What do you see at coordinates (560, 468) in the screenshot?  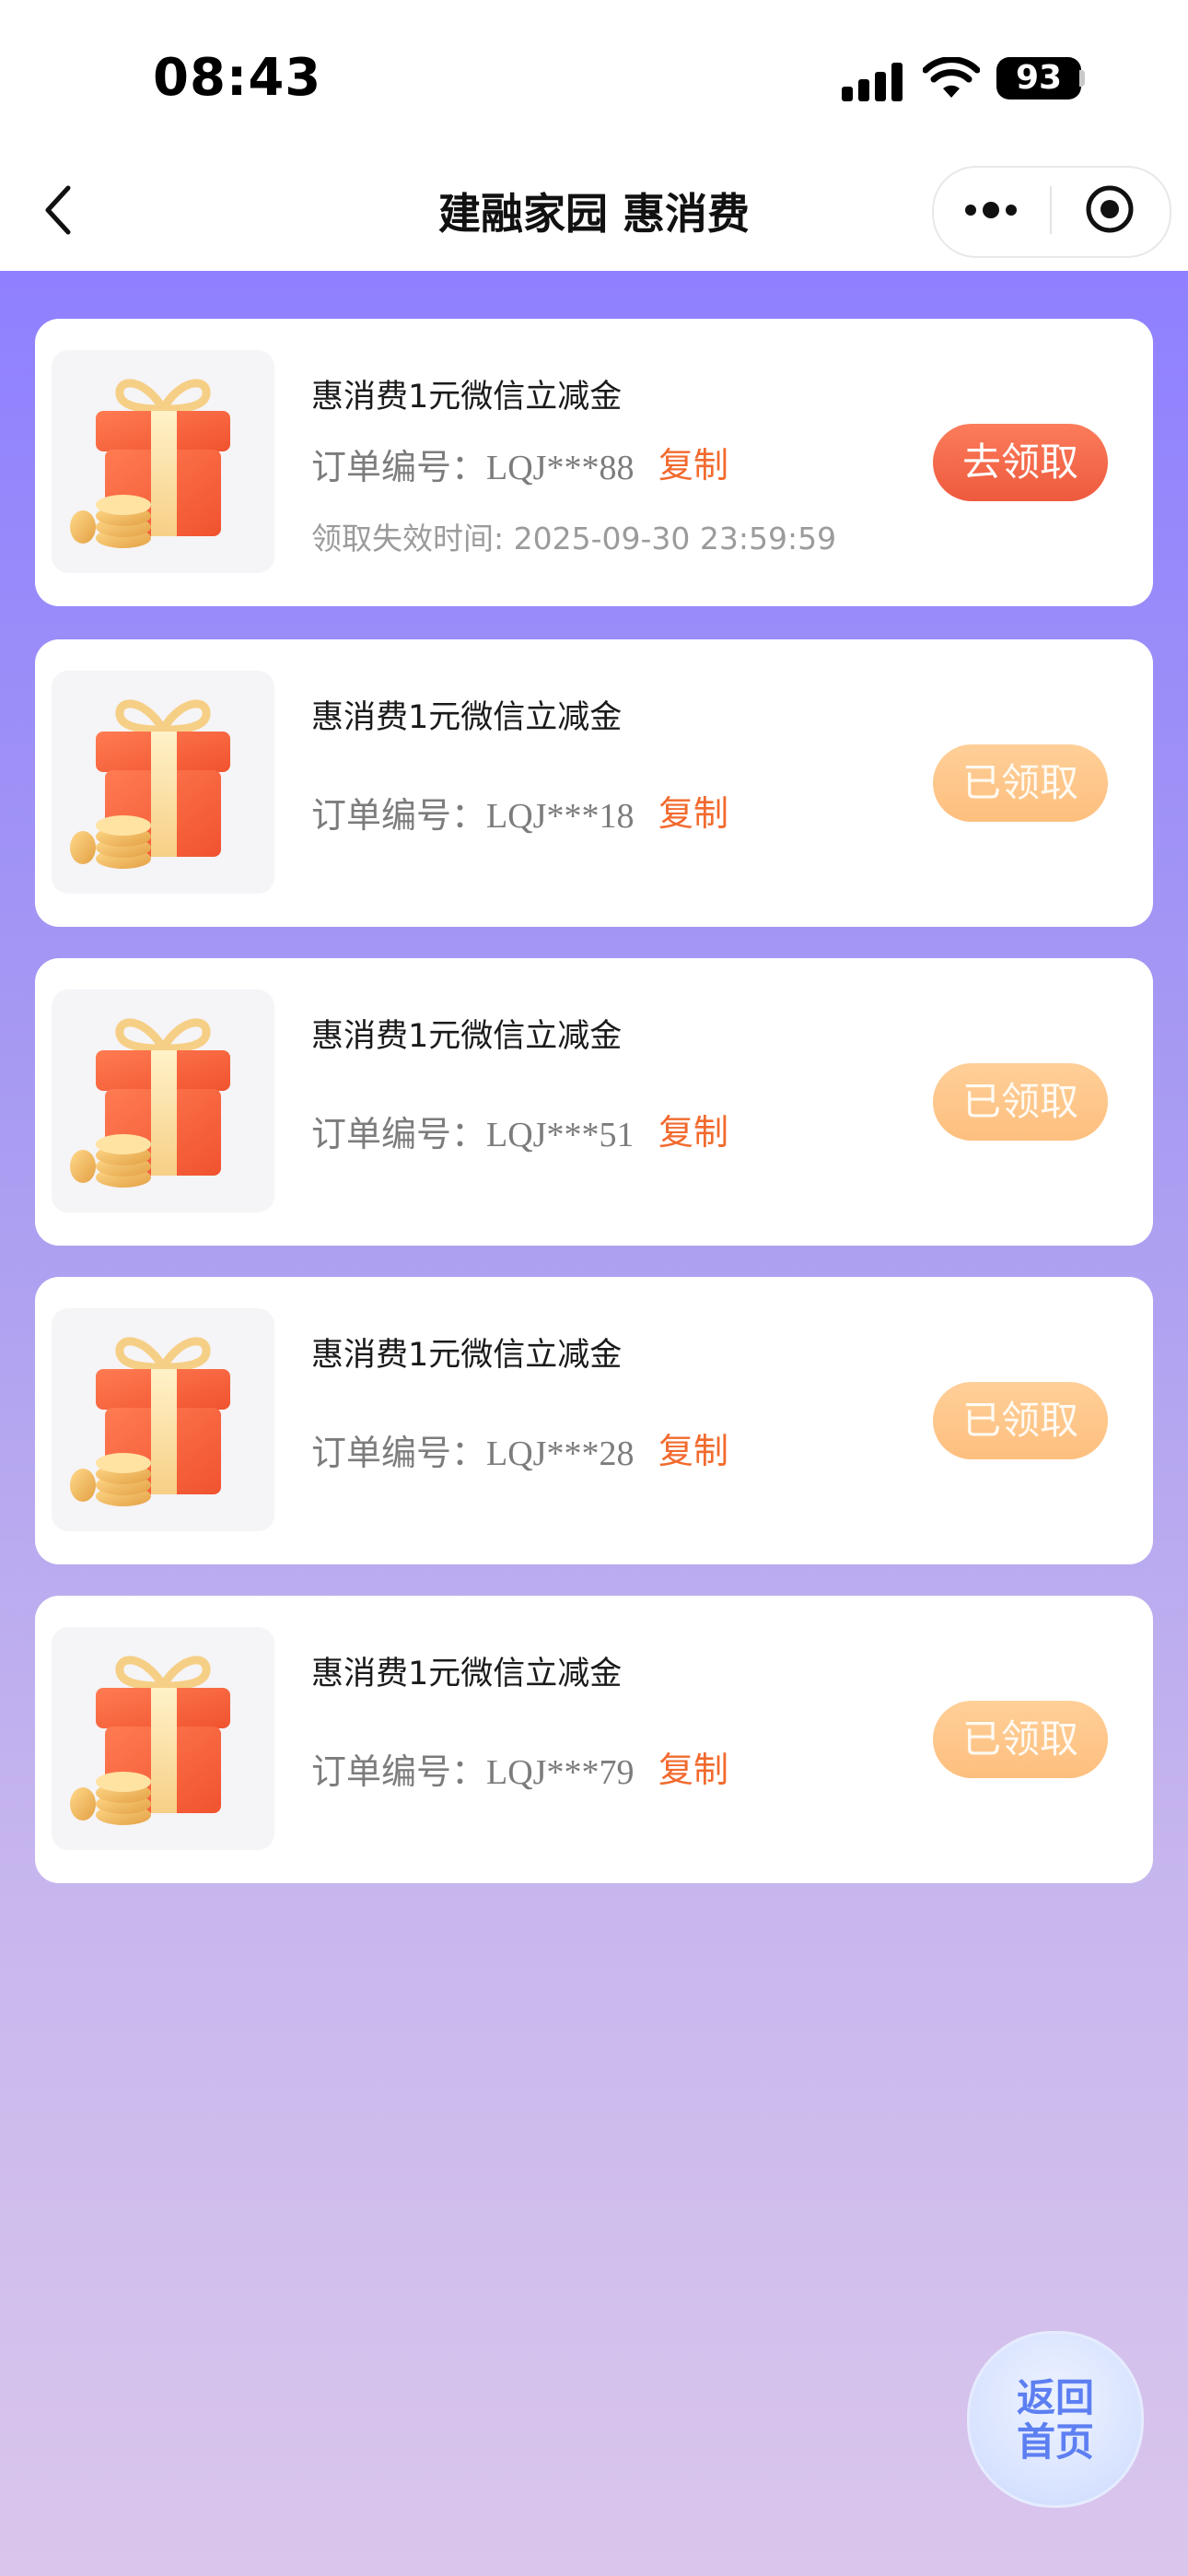 I see `order-value: LQJ***88` at bounding box center [560, 468].